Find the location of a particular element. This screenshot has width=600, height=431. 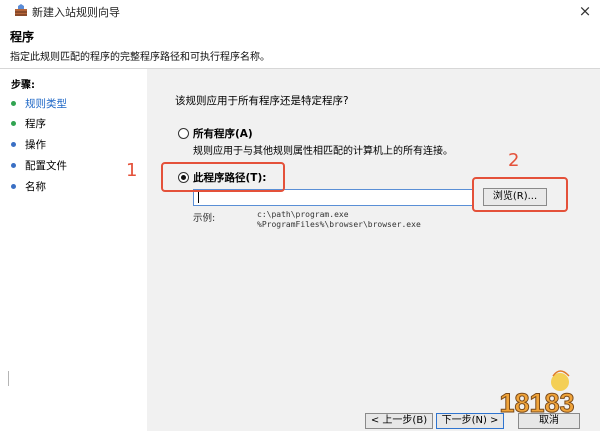

all-programs-description: 规则应用于与其他规则属性相匹配的计算机上的所有连接。 is located at coordinates (323, 151).